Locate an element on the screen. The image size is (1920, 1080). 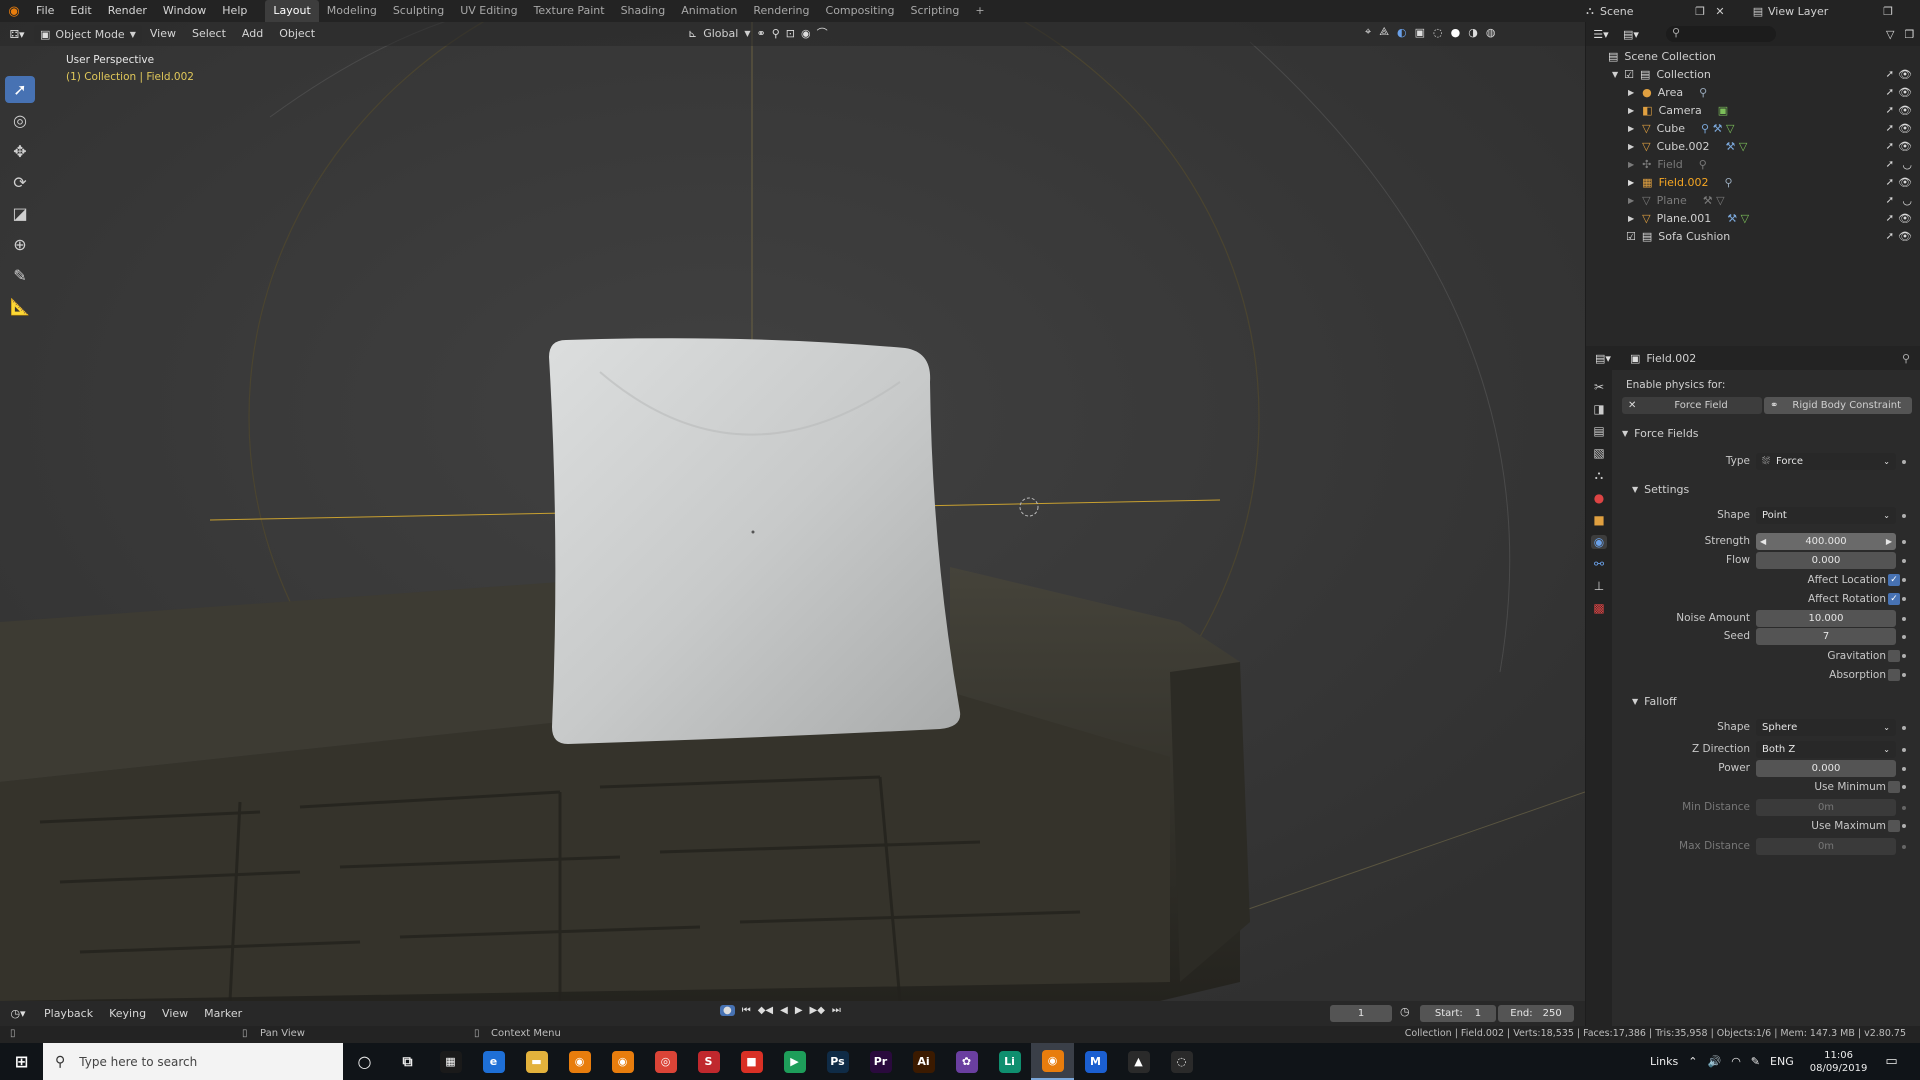
rotate-tool: ⟳ is located at coordinates (20, 182).